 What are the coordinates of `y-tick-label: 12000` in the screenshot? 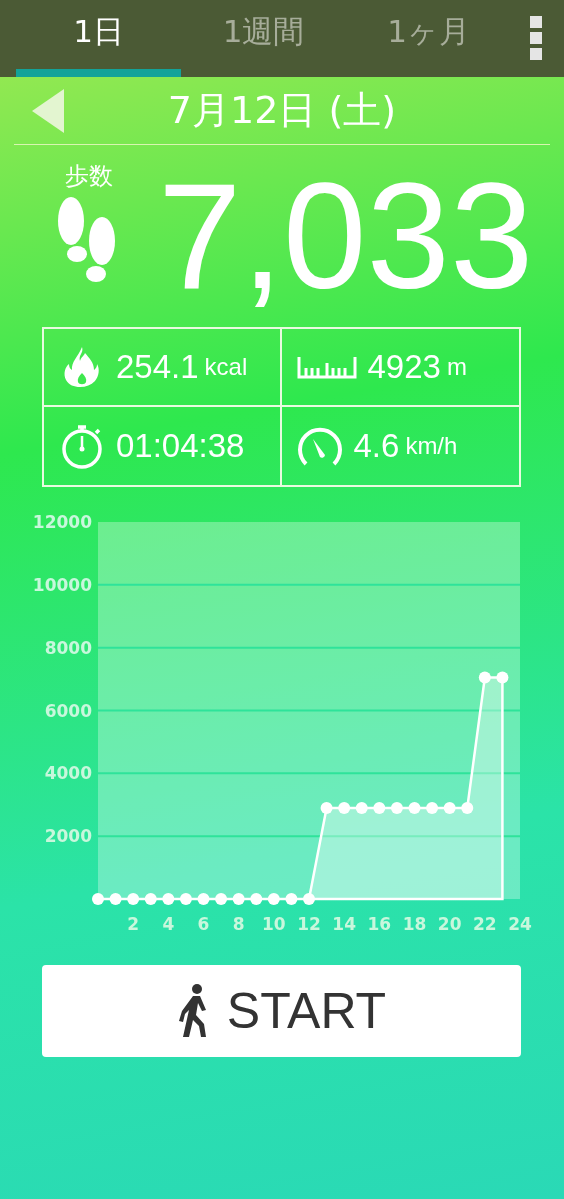 It's located at (62, 522).